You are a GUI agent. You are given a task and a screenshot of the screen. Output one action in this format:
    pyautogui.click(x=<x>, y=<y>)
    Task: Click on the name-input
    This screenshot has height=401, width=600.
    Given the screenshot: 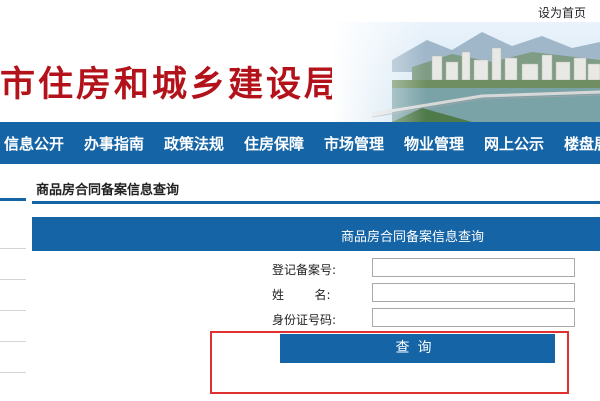 What is the action you would take?
    pyautogui.click(x=473, y=292)
    